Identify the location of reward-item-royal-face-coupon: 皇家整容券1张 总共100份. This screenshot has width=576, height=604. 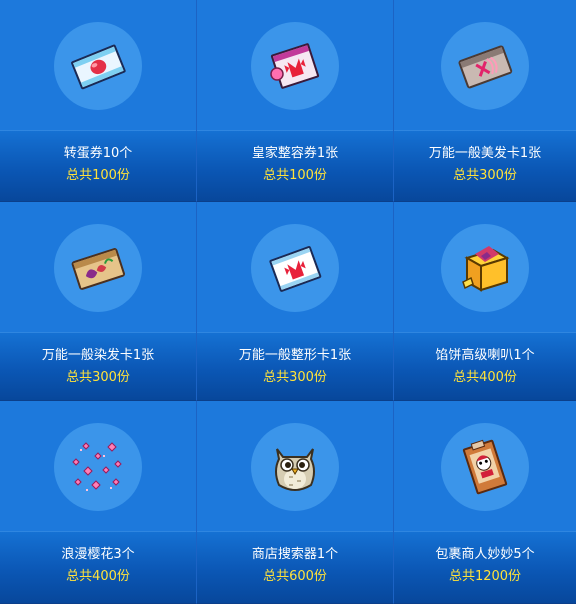
(295, 101).